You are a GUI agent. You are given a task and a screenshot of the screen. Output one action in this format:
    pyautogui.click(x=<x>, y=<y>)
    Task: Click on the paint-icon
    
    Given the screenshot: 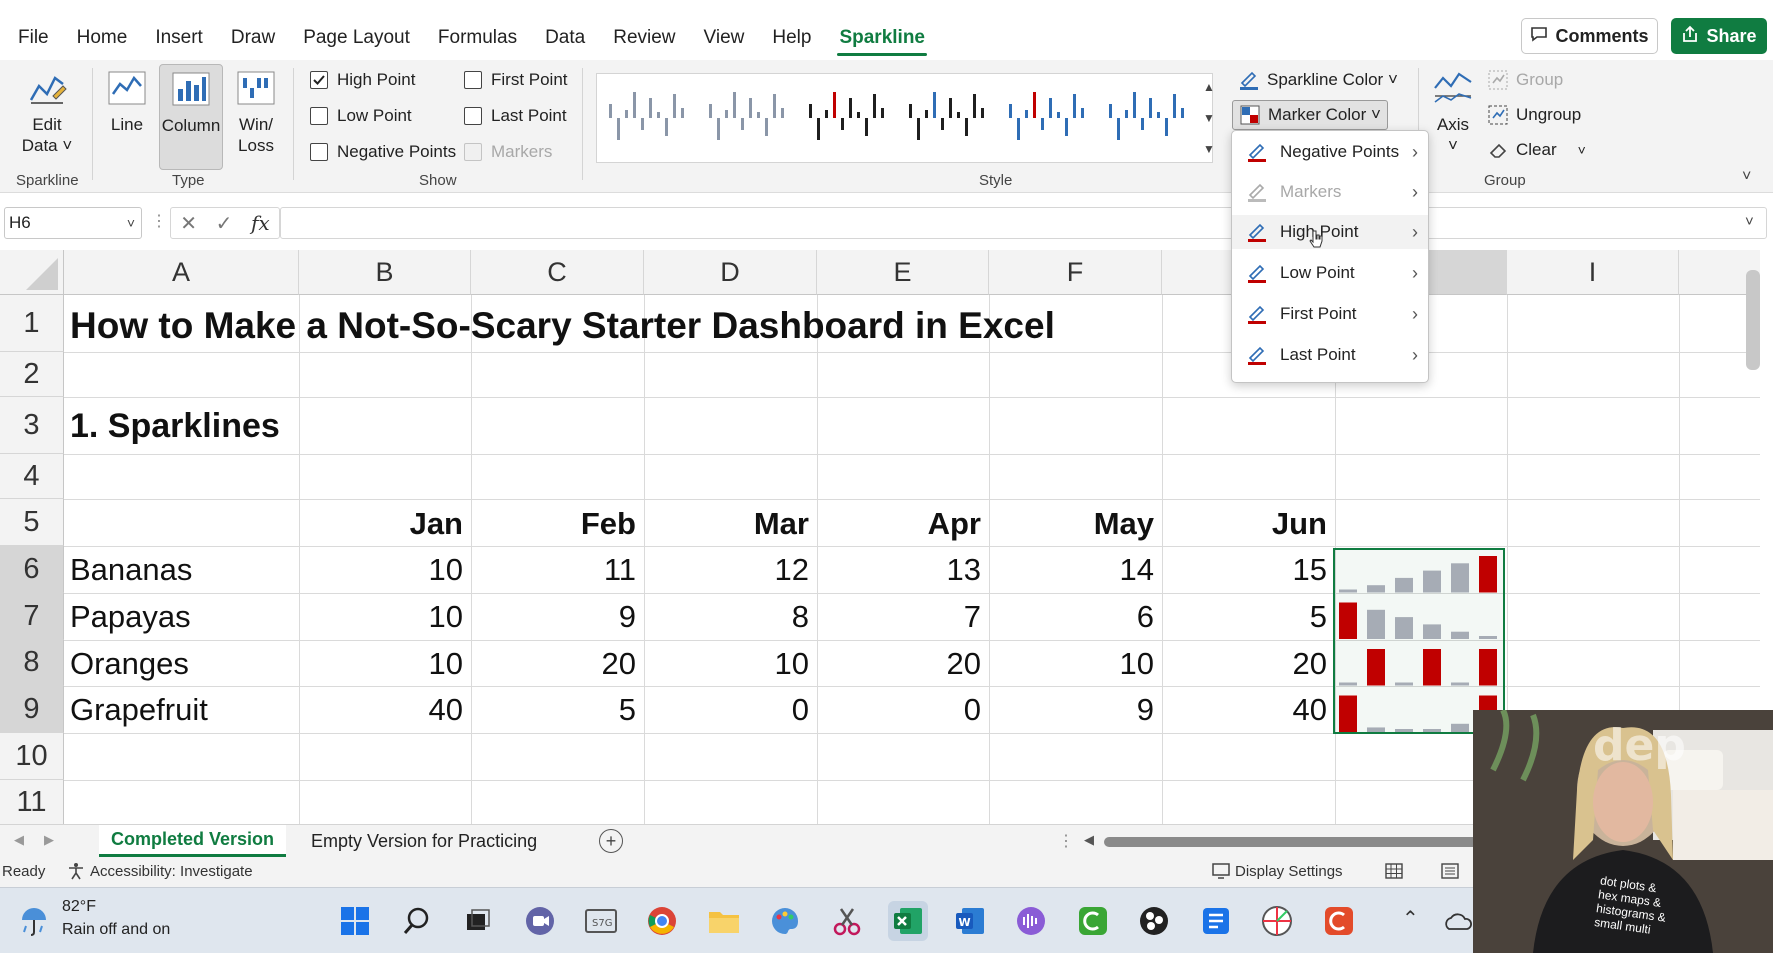 What is the action you would take?
    pyautogui.click(x=785, y=921)
    